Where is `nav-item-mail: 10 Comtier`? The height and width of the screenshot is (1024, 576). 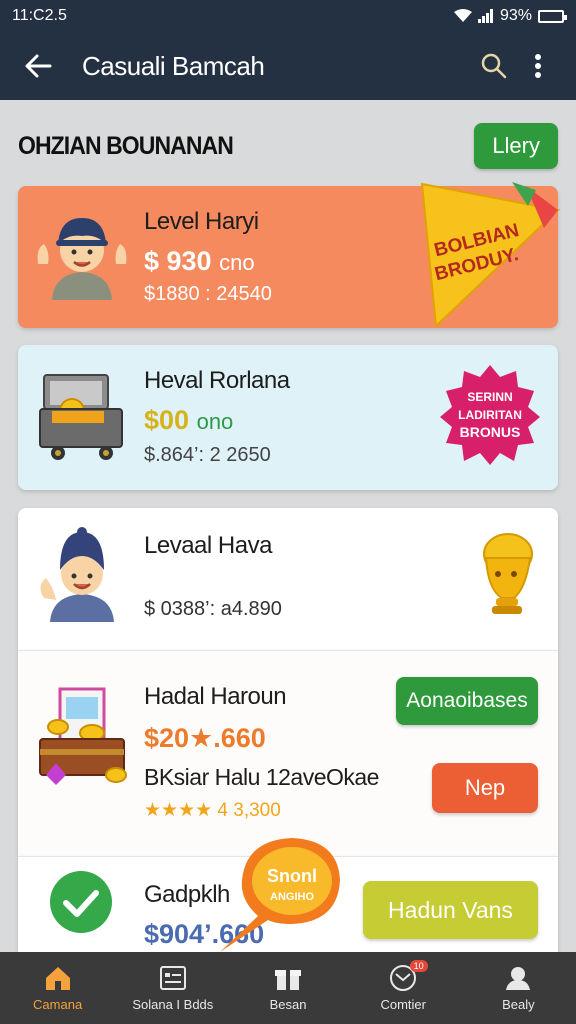 nav-item-mail: 10 Comtier is located at coordinates (403, 988).